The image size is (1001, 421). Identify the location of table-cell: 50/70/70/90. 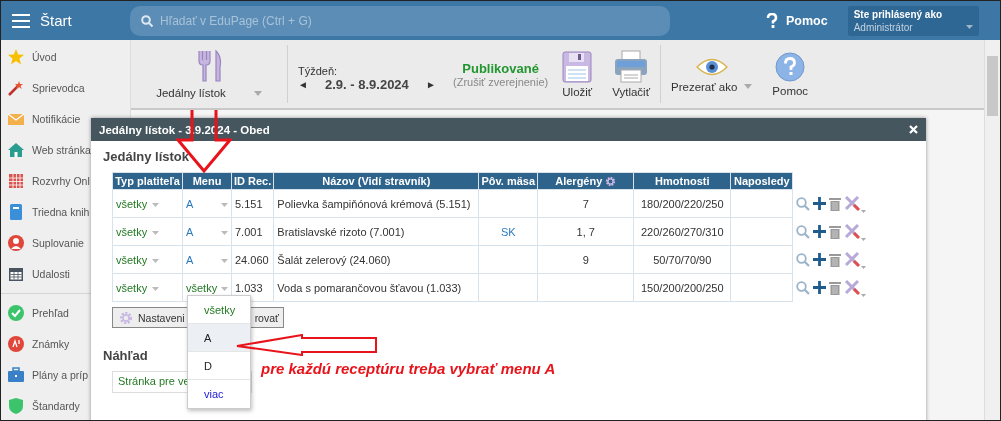
(682, 259).